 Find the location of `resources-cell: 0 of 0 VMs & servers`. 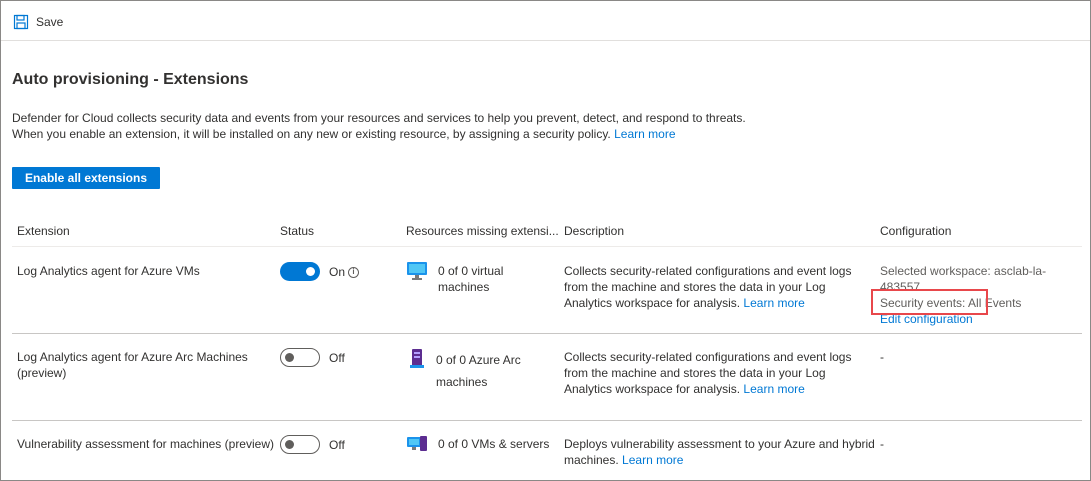

resources-cell: 0 of 0 VMs & servers is located at coordinates (481, 445).